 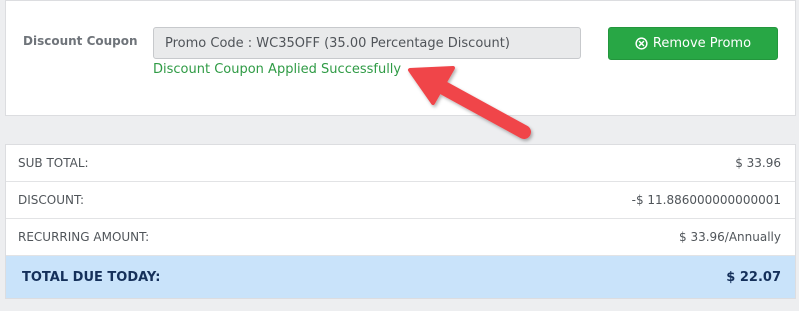 I want to click on discount-row: DISCOUNT: -$ 11.886000000000001, so click(x=400, y=200).